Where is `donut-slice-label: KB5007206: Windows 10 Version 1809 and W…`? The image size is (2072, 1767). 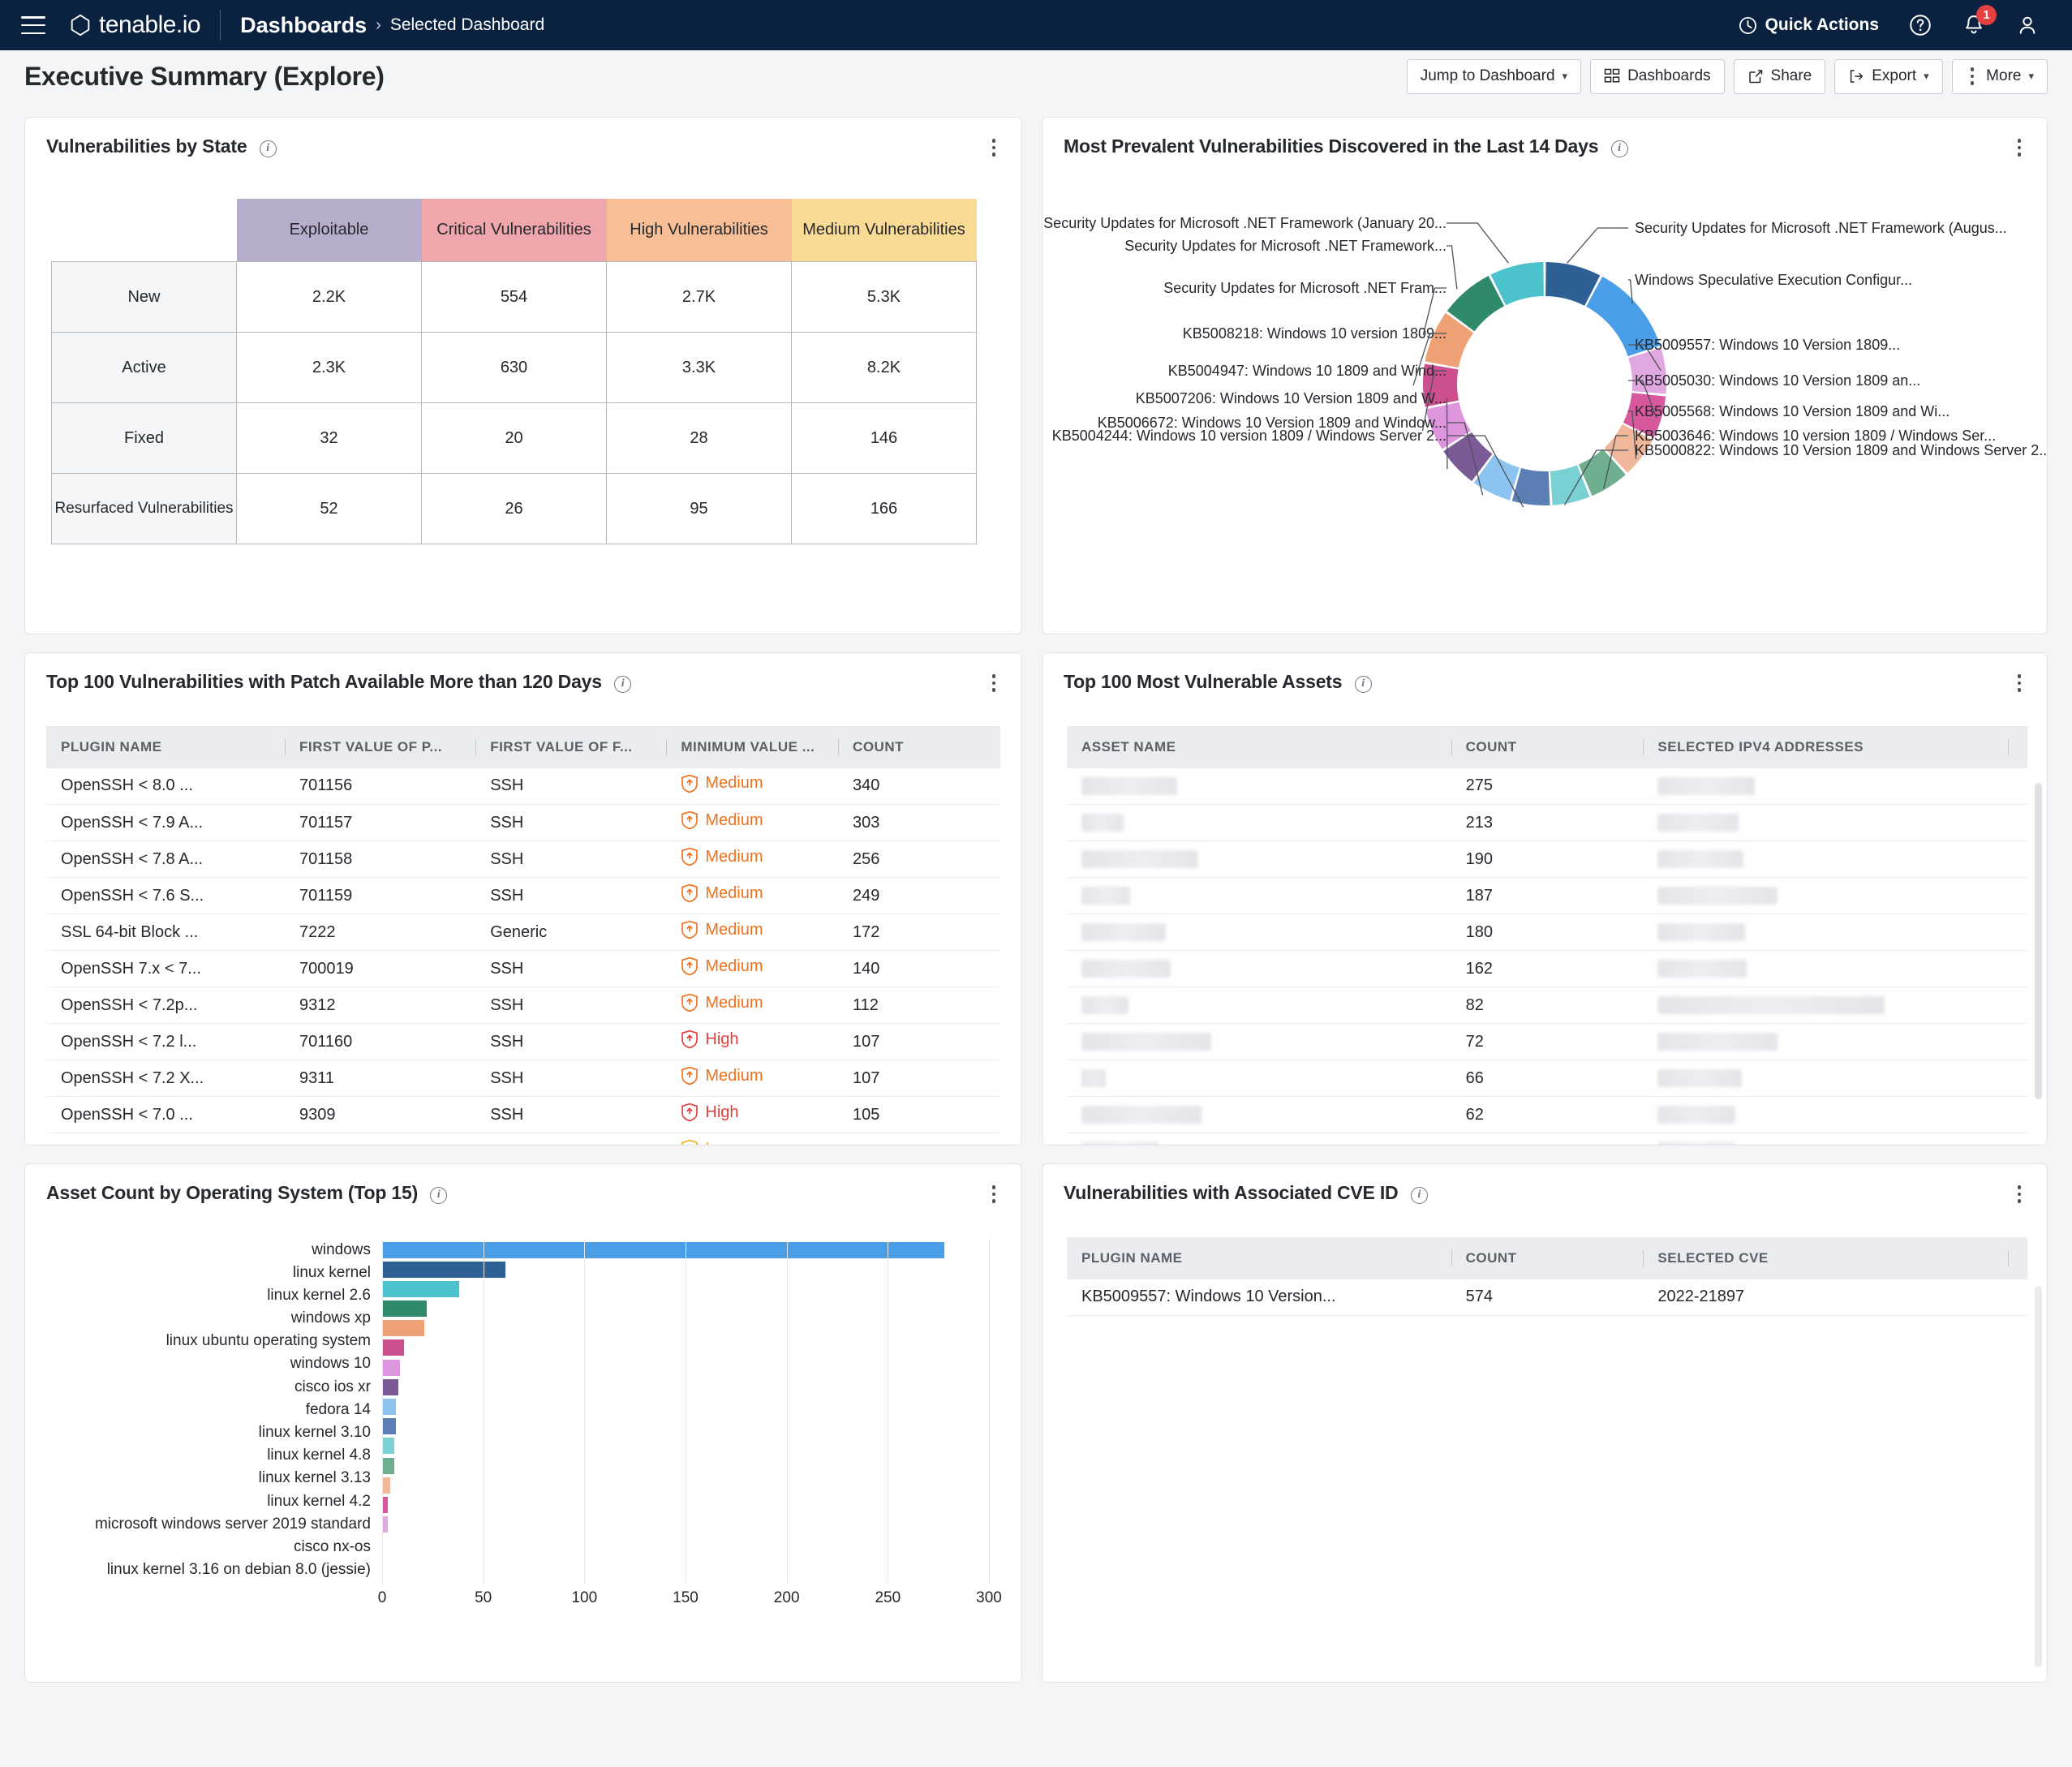 donut-slice-label: KB5007206: Windows 10 Version 1809 and W… is located at coordinates (1291, 398).